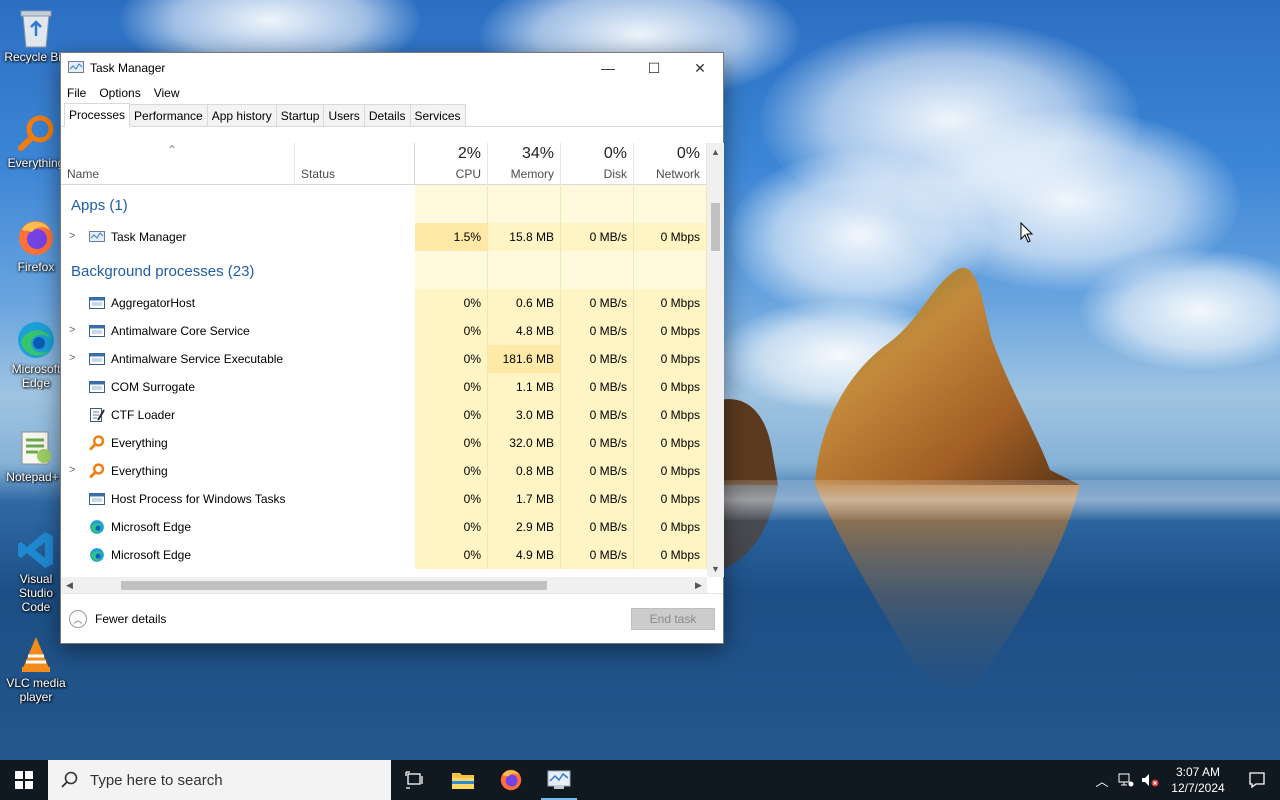  What do you see at coordinates (97, 331) in the screenshot?
I see `window-app-icon` at bounding box center [97, 331].